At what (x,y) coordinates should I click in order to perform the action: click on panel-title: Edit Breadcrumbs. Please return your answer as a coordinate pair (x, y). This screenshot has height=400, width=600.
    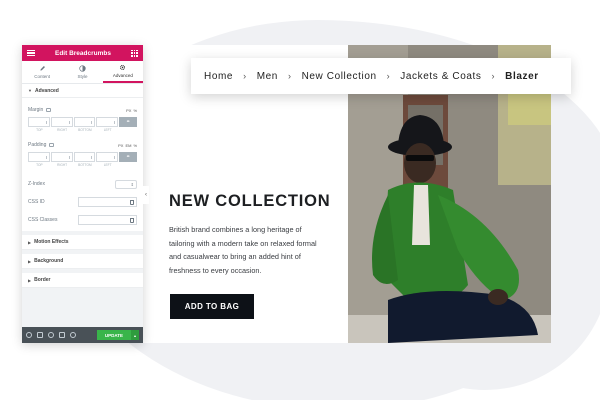
    Looking at the image, I should click on (83, 53).